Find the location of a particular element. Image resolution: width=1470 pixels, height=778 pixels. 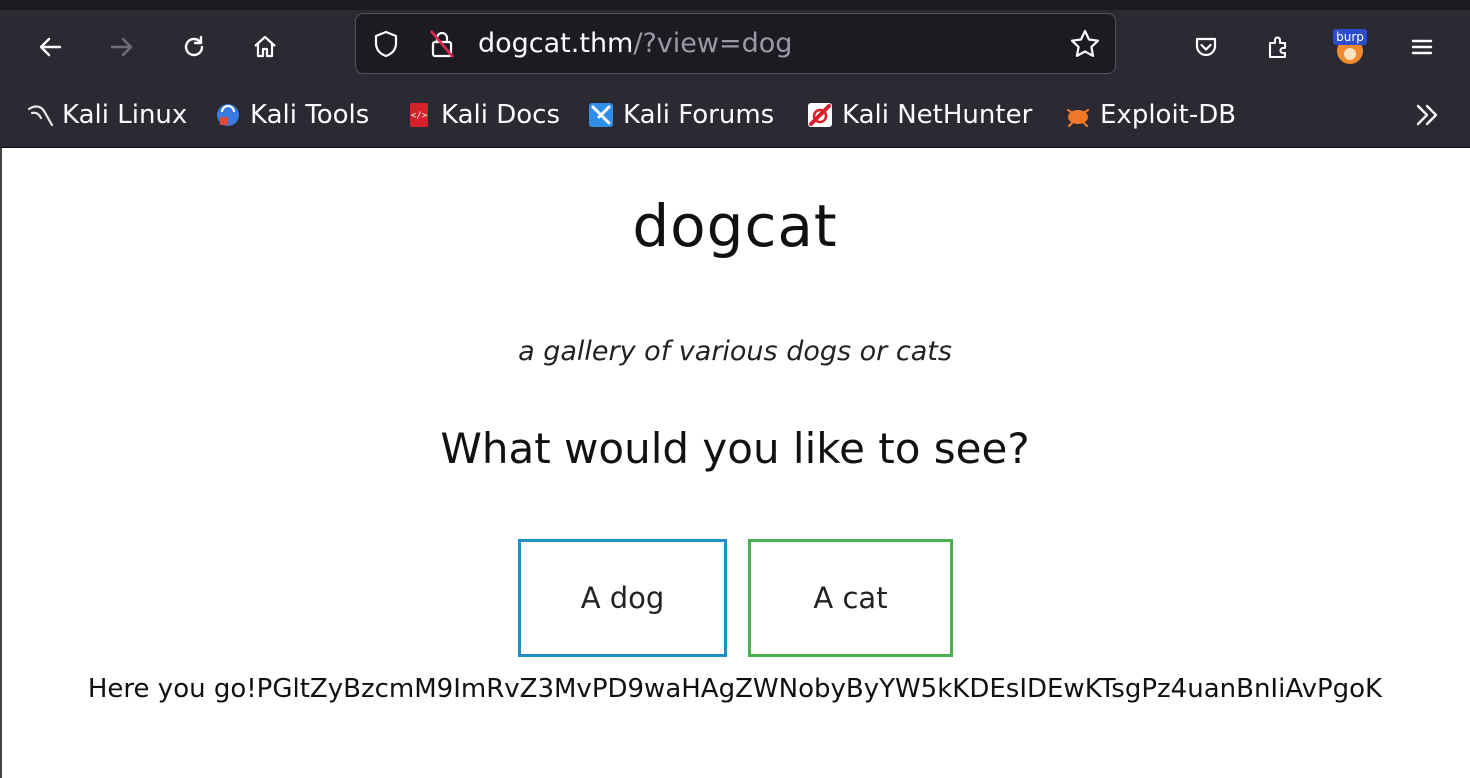

bookmark-kali-tools: Kali Tools is located at coordinates (291, 115).